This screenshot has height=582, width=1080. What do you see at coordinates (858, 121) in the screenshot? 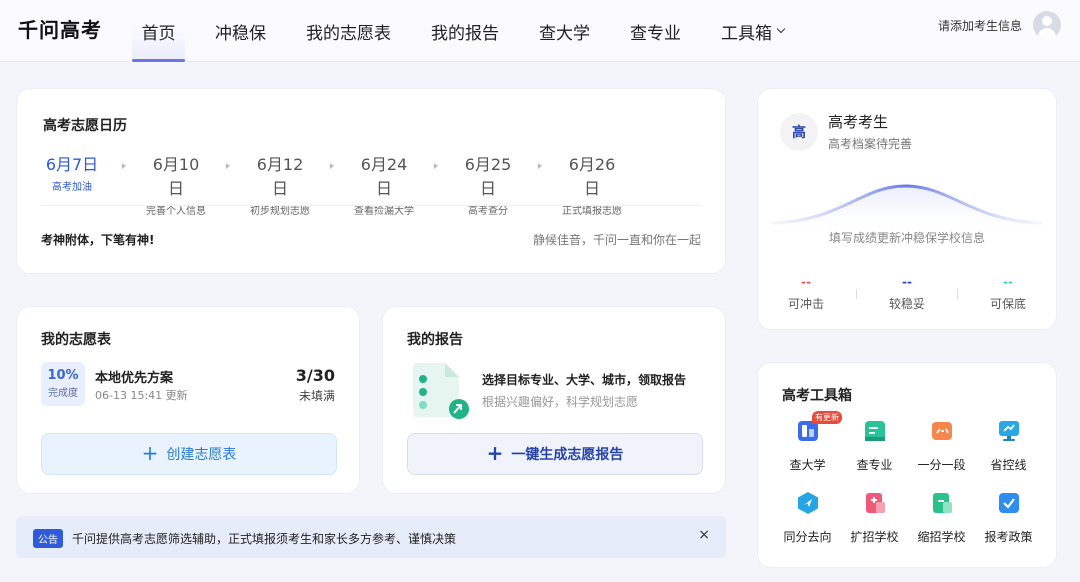
I see `profile-name: 高考考生` at bounding box center [858, 121].